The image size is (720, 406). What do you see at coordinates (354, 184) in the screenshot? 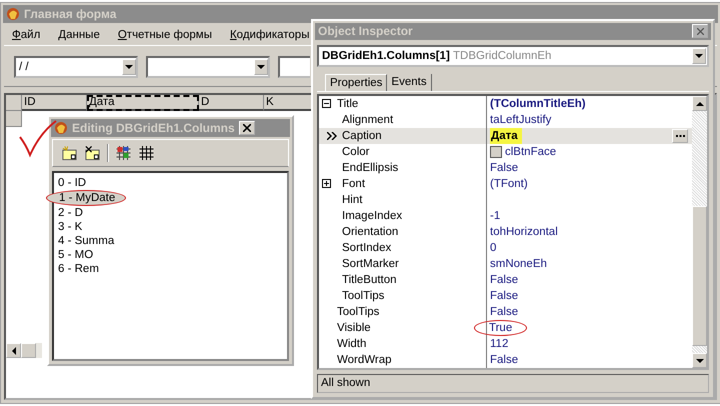
I see `property-name: Font` at bounding box center [354, 184].